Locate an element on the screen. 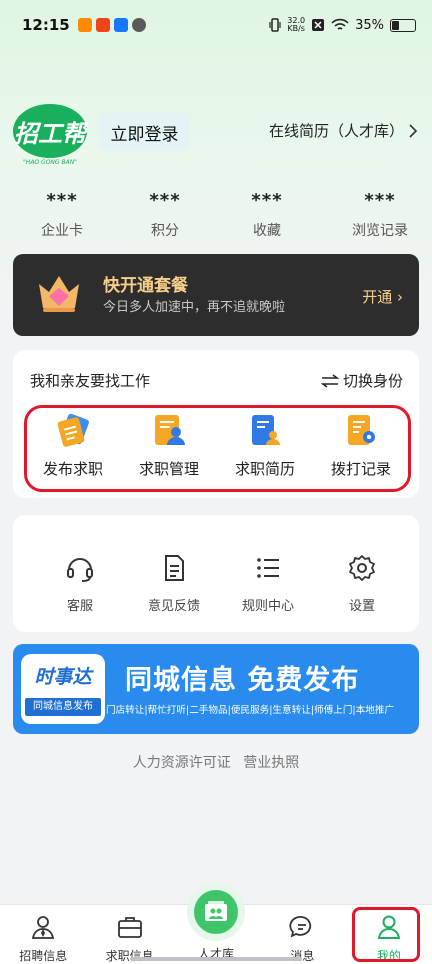 This screenshot has width=432, height=964. app-logo: 招工帮 "HAO GONG BAN" is located at coordinates (51, 135).